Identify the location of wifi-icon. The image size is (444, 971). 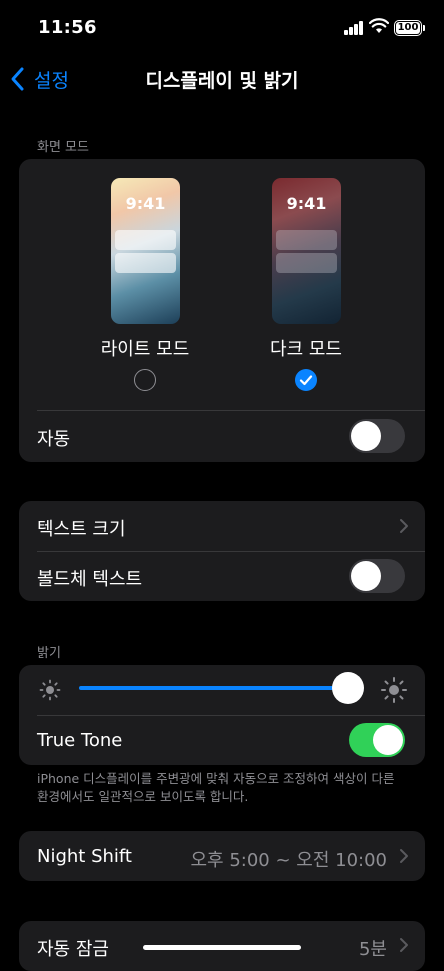
(379, 25).